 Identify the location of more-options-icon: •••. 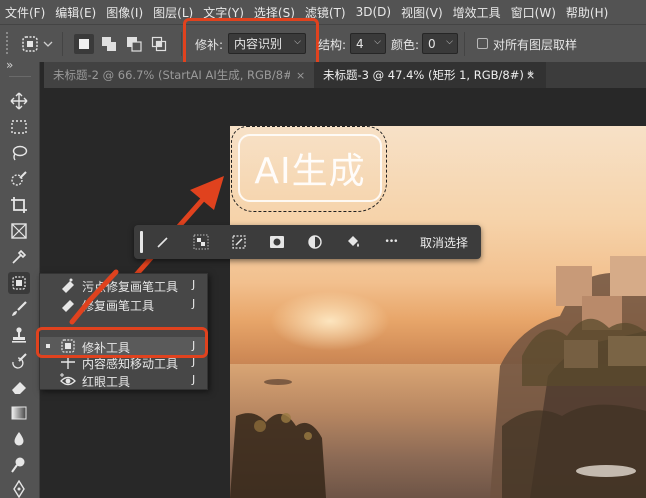
(391, 242).